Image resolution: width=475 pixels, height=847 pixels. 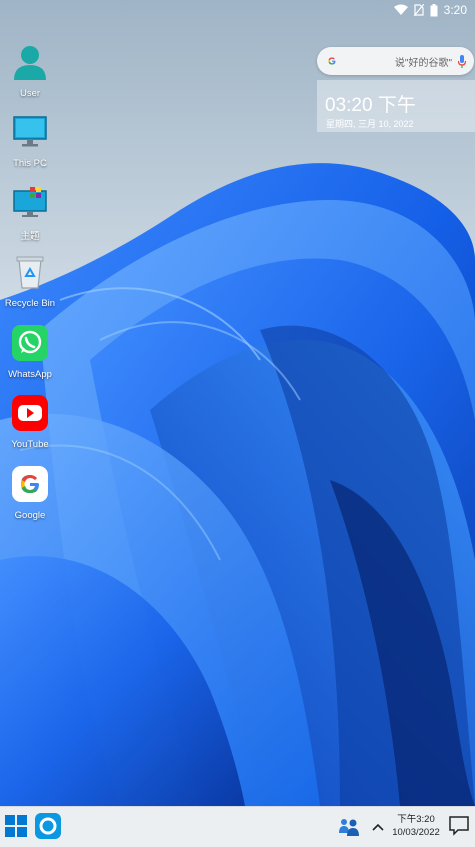 I want to click on google-search-widget: 说"好的谷歌", so click(x=395, y=61).